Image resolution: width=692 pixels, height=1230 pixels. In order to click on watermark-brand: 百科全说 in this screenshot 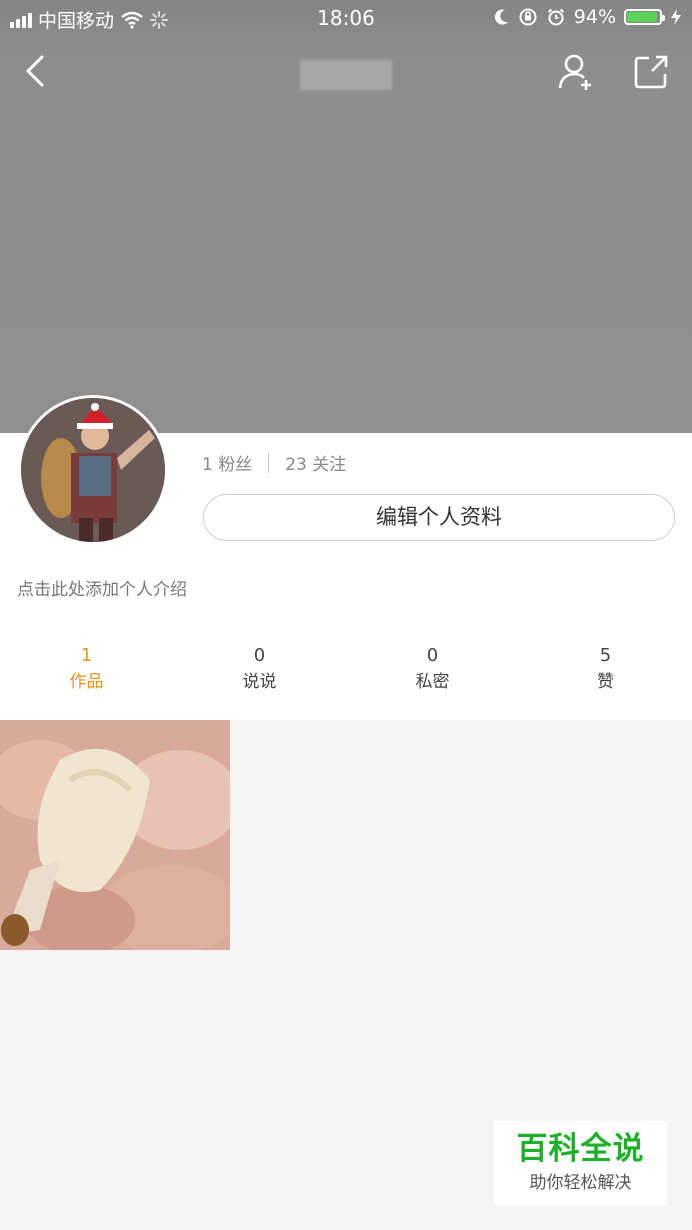, I will do `click(580, 1149)`.